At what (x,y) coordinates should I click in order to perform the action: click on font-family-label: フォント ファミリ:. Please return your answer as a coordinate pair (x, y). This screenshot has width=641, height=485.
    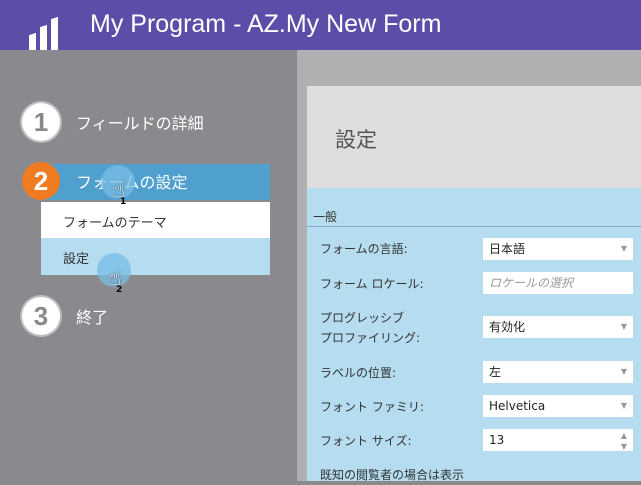
    Looking at the image, I should click on (372, 407).